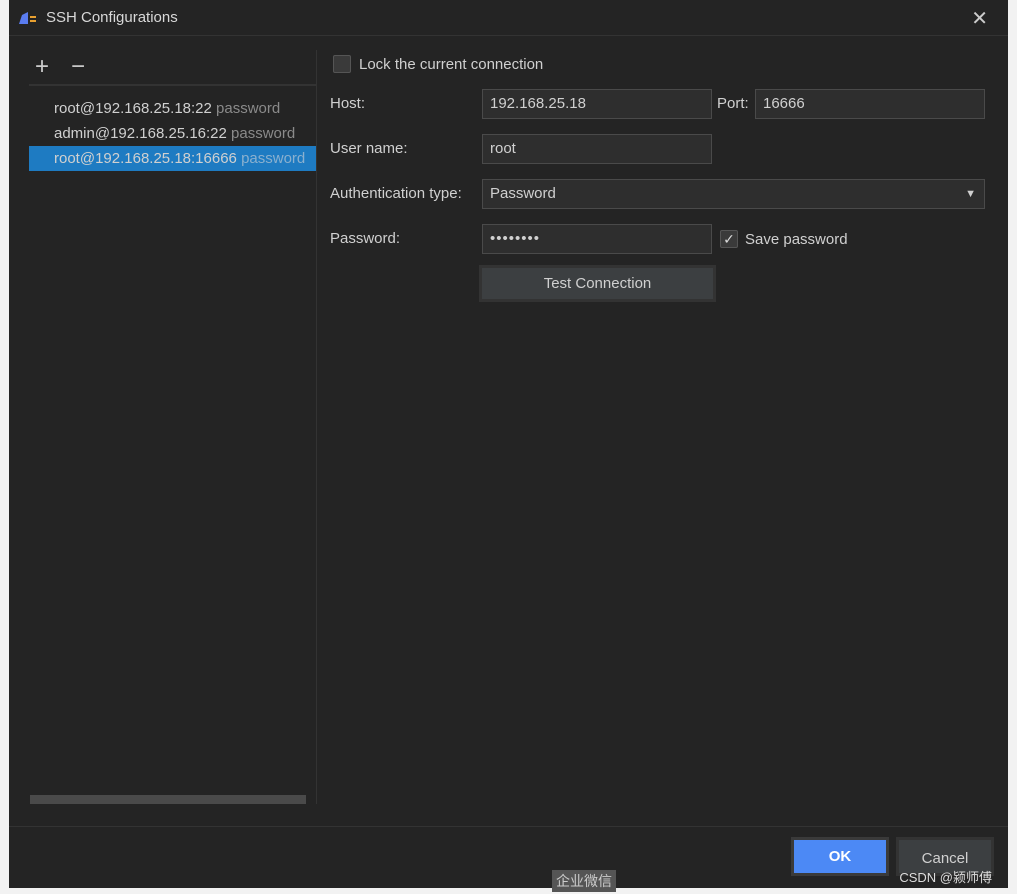  Describe the element at coordinates (42, 67) in the screenshot. I see `add-icon: +` at that location.